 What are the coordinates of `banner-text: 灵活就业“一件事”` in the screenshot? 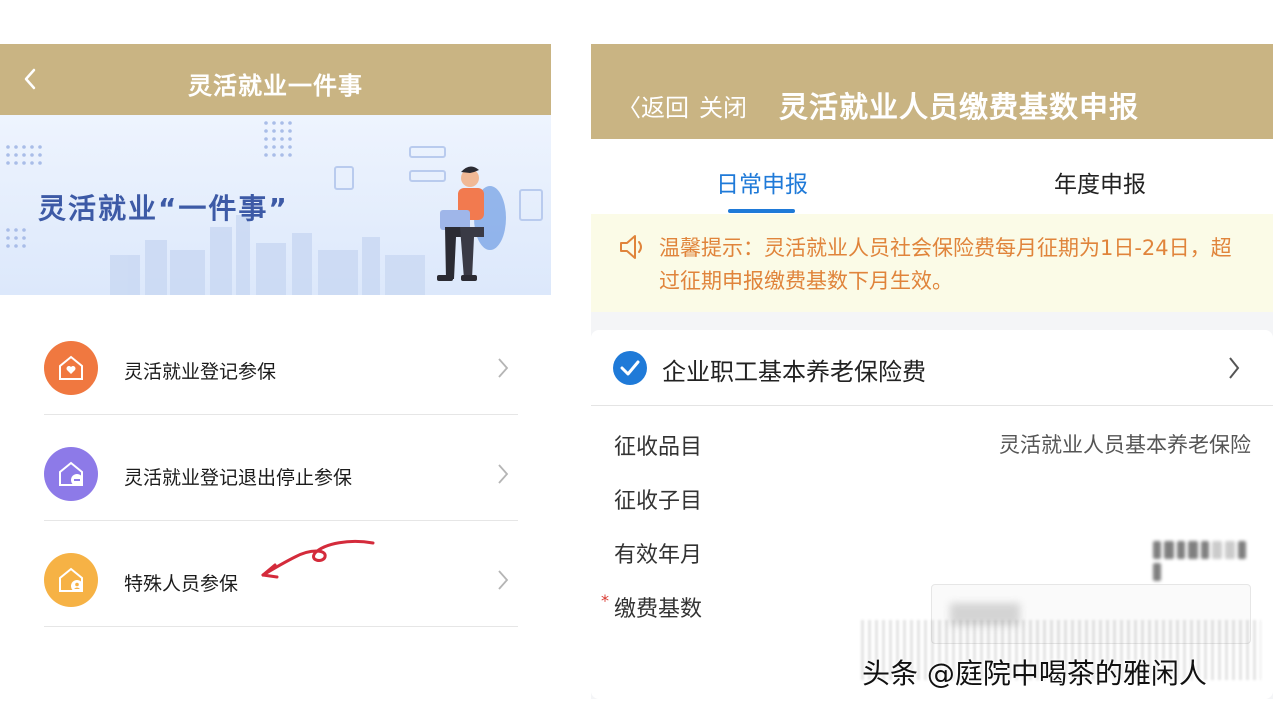 It's located at (163, 208).